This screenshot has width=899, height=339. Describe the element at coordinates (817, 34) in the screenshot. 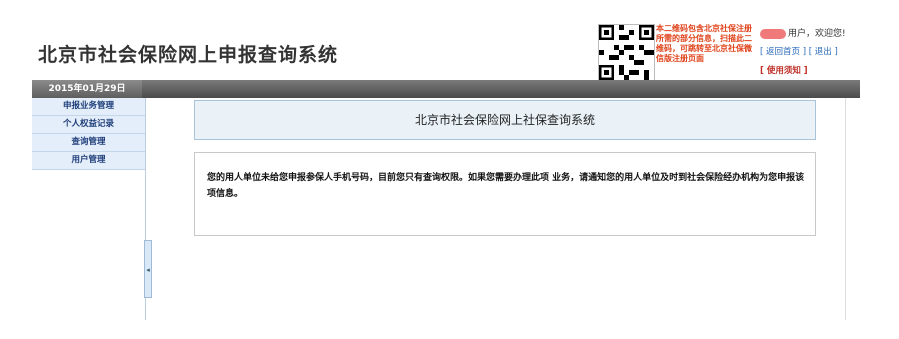

I see `greeting-text: 用户，欢迎您!` at that location.